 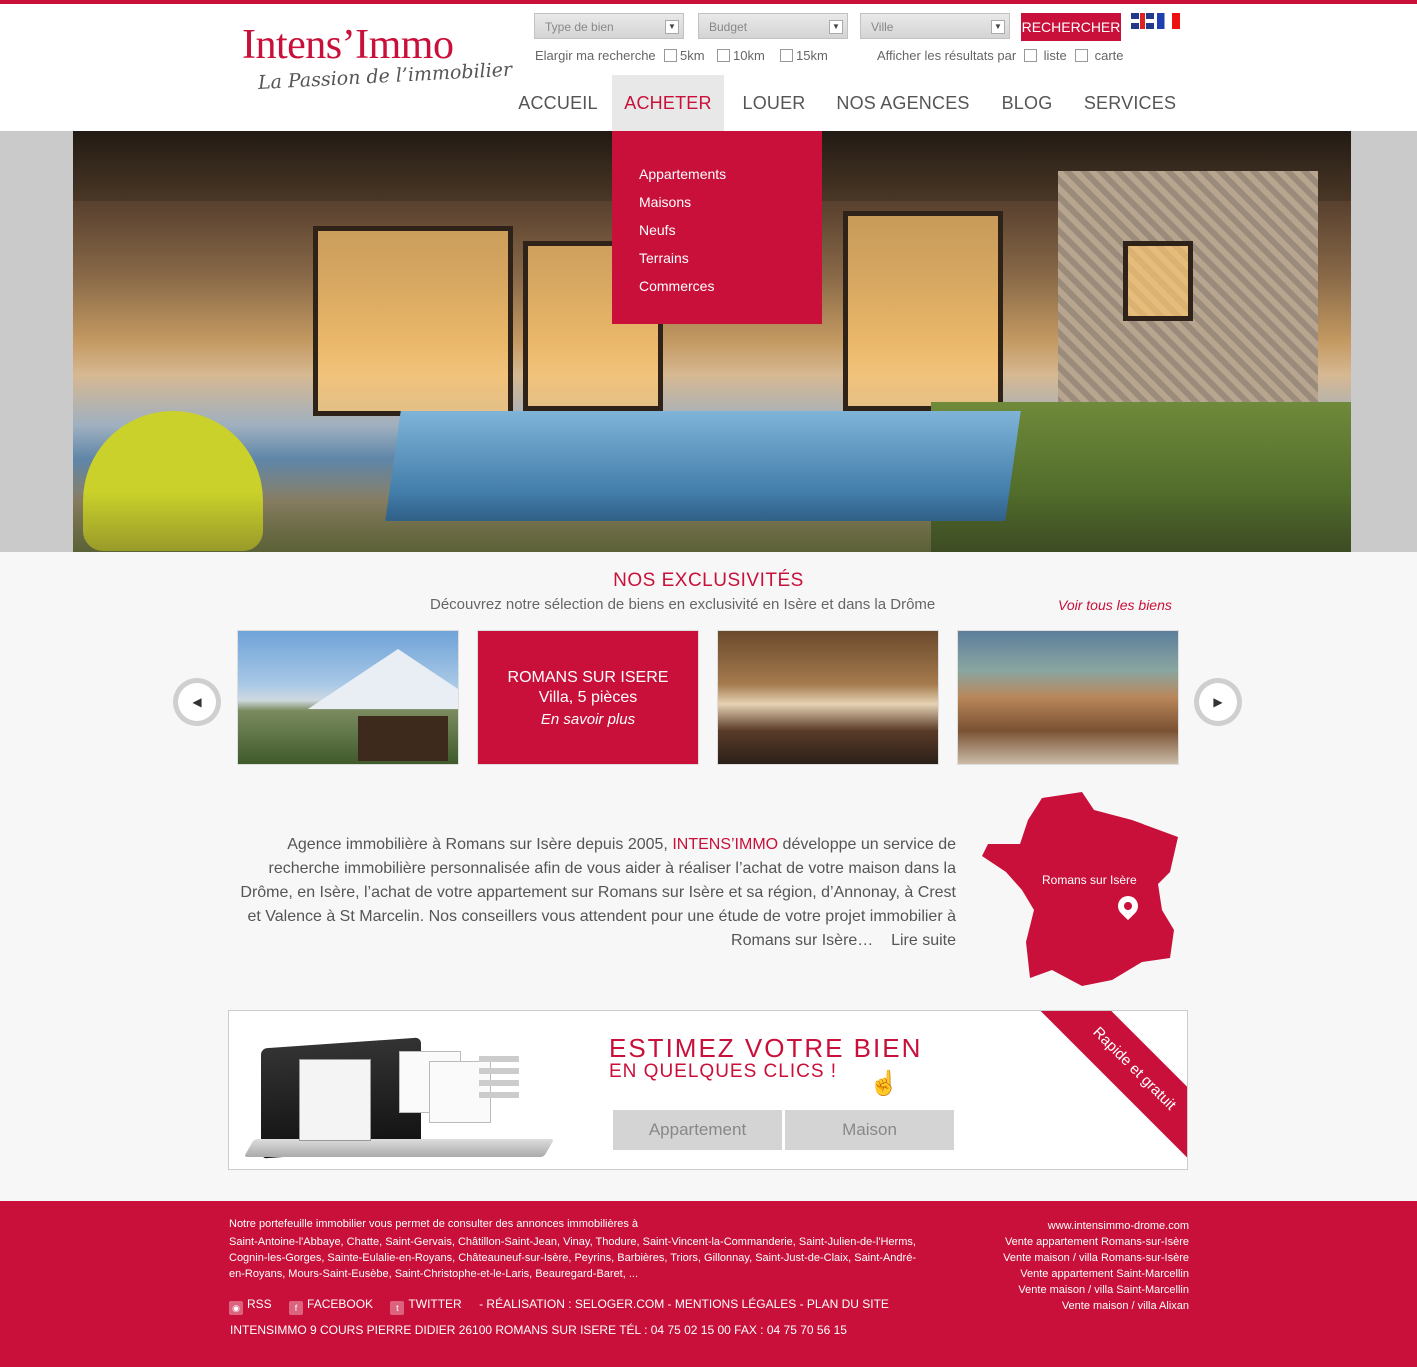 I want to click on budget-select-label: Budget, so click(x=728, y=27).